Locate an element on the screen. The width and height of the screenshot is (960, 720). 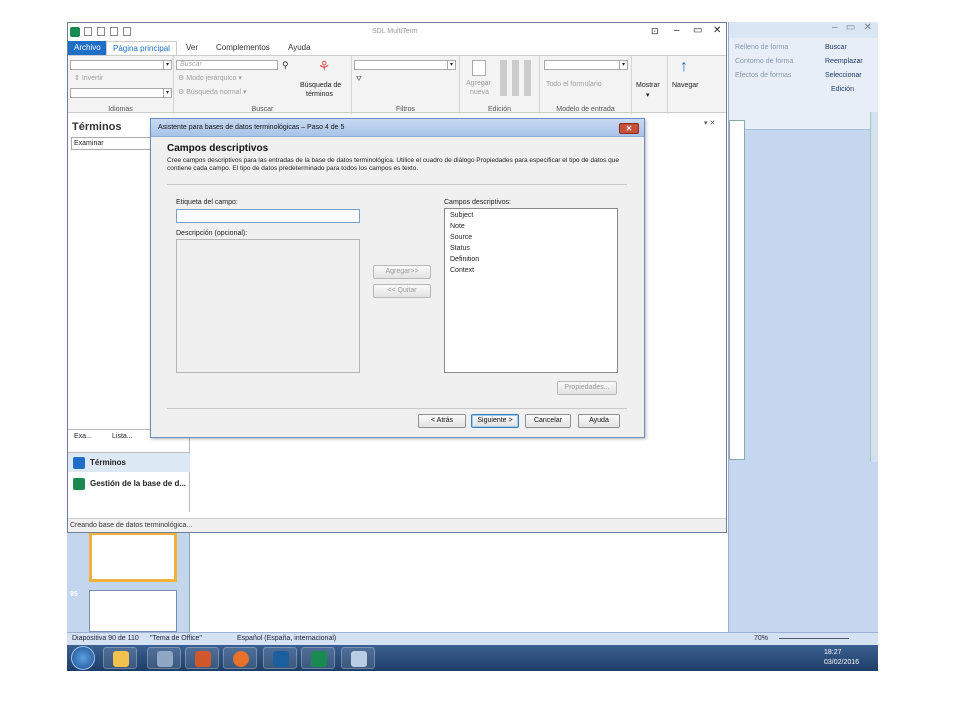
entry-model-select: ▾ is located at coordinates (586, 65).